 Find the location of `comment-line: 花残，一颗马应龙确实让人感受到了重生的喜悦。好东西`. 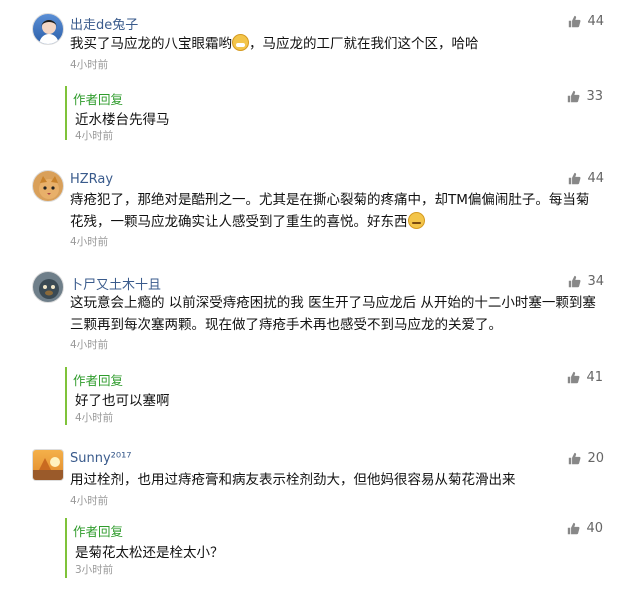

comment-line: 花残，一颗马应龙确实让人感受到了重生的喜悦。好东西 is located at coordinates (340, 222).